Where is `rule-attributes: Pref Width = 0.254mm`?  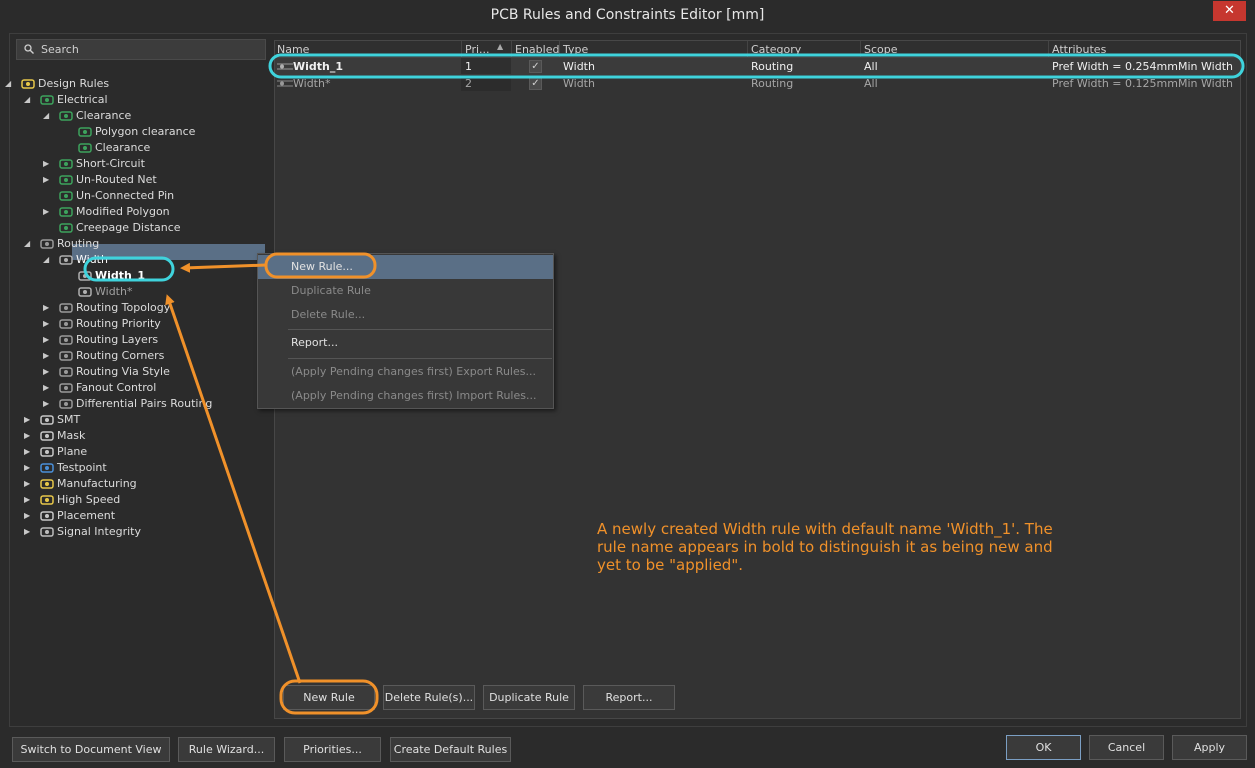
rule-attributes: Pref Width = 0.254mm is located at coordinates (1115, 66).